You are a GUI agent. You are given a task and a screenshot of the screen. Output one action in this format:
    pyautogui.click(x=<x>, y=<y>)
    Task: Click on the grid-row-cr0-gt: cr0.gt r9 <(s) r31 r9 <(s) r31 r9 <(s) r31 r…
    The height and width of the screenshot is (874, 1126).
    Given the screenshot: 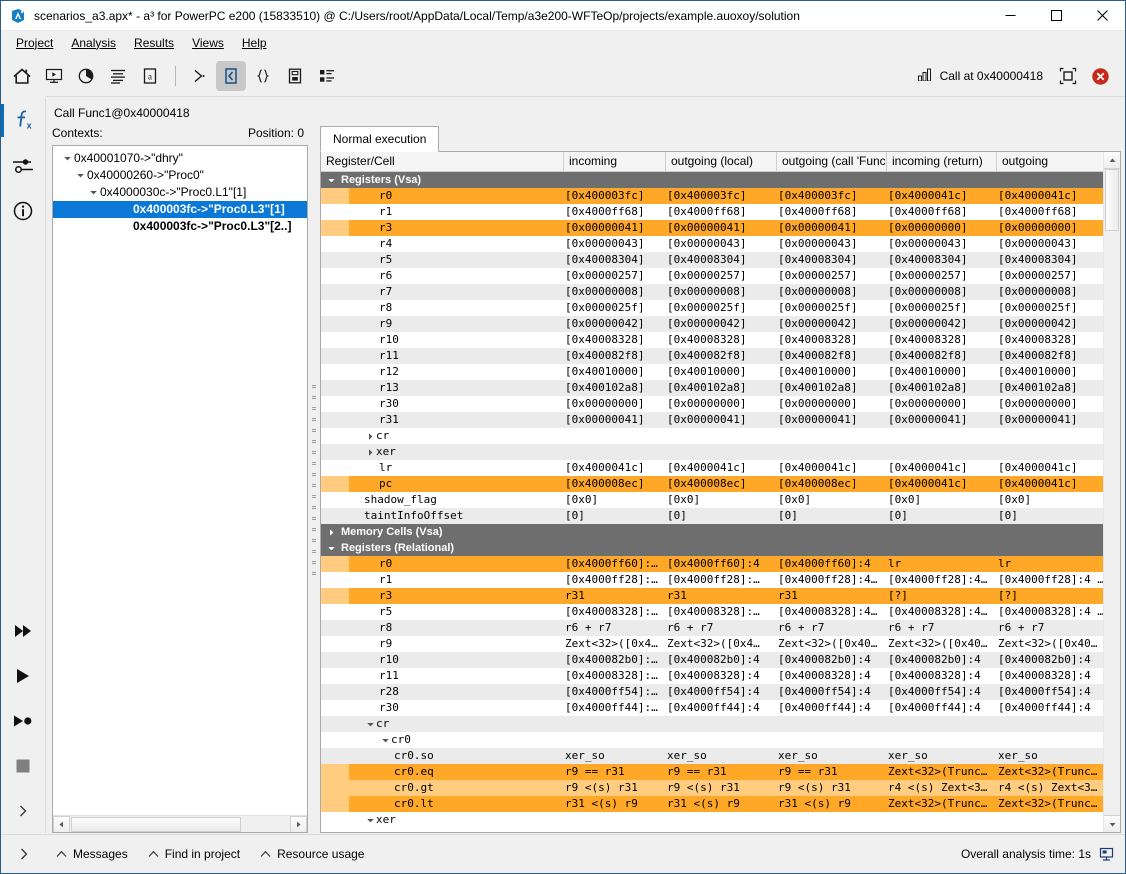 What is the action you would take?
    pyautogui.click(x=712, y=788)
    